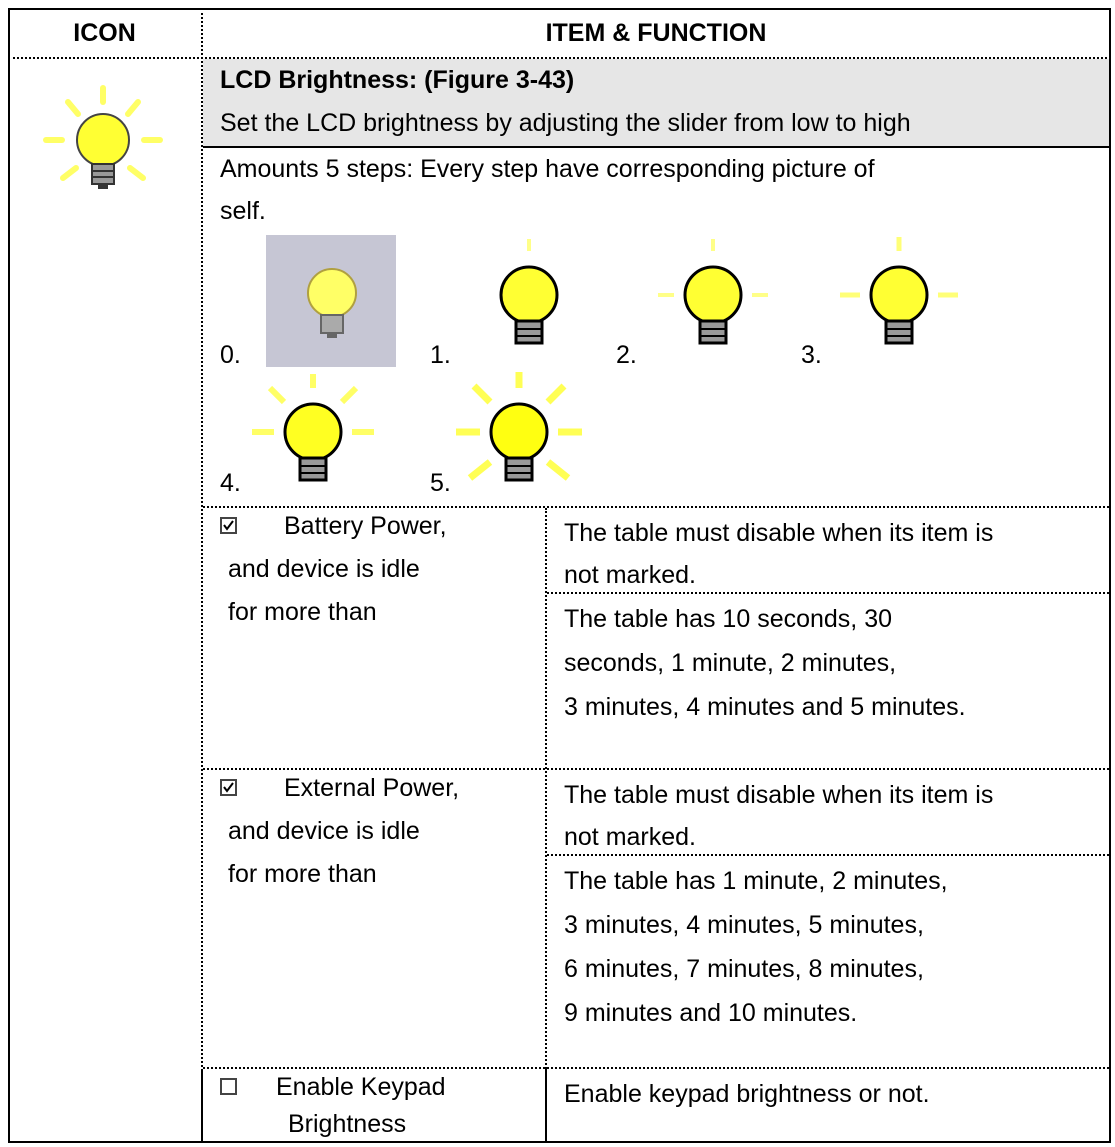 Image resolution: width=1115 pixels, height=1147 pixels. I want to click on step-label-1: 1., so click(440, 355).